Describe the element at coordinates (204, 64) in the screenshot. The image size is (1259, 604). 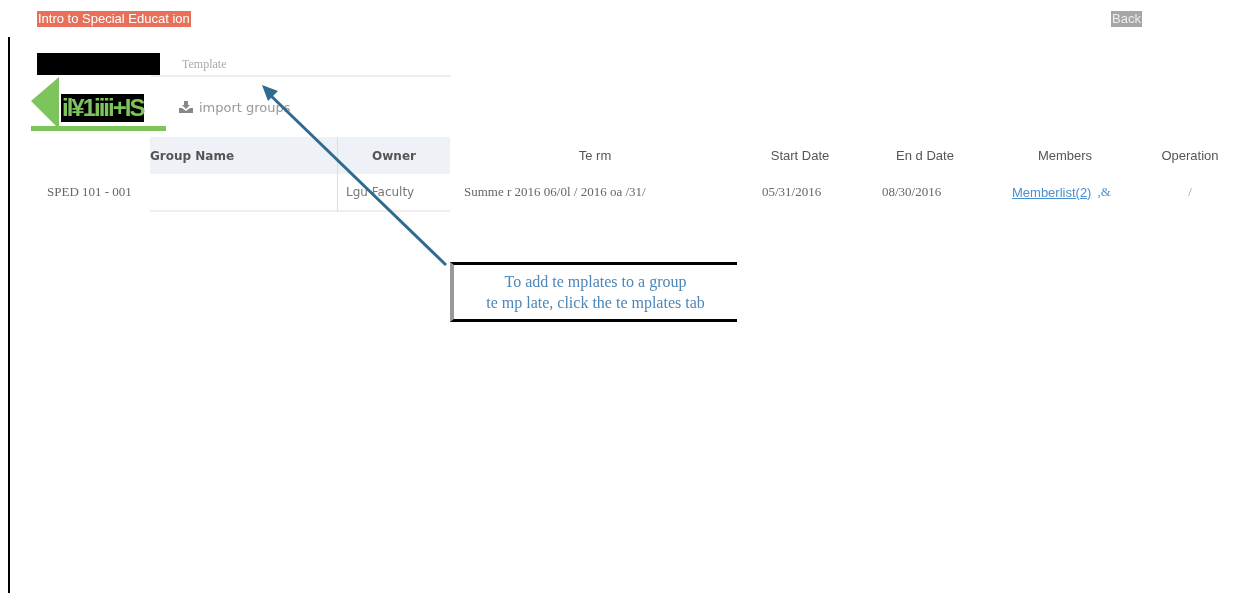
I see `template-tab: Template` at that location.